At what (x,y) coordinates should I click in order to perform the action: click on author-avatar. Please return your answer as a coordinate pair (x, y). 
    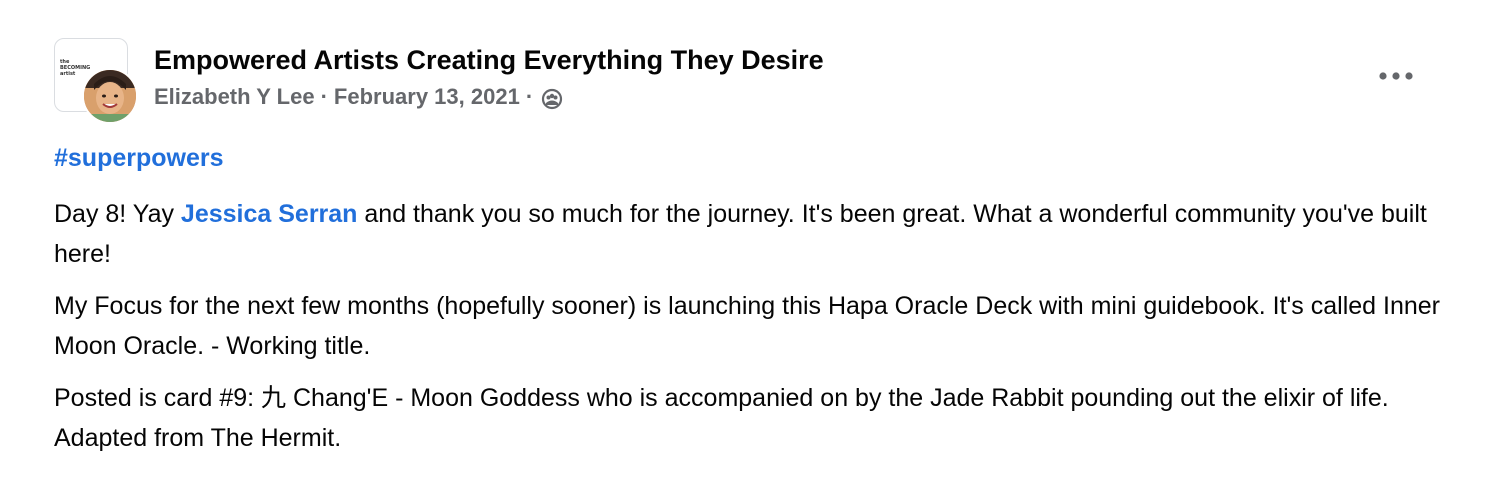
    Looking at the image, I should click on (110, 96).